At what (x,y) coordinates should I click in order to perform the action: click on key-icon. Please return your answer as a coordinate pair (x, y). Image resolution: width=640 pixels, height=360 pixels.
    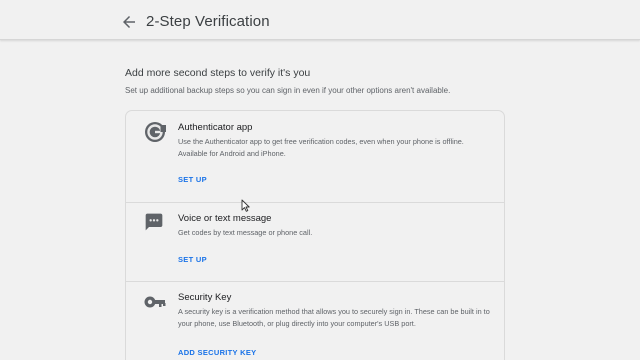
    Looking at the image, I should click on (155, 304).